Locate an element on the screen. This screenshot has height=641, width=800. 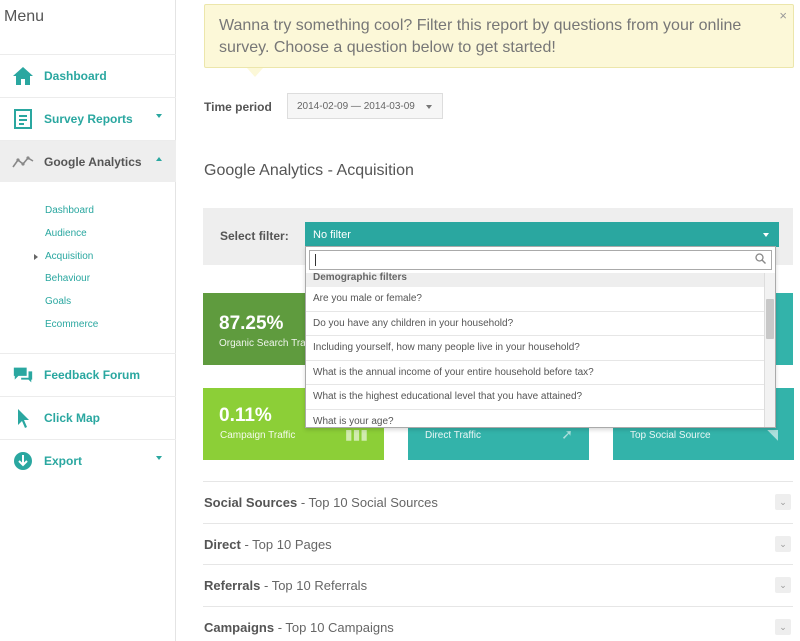
filter-select: No filter is located at coordinates (542, 234).